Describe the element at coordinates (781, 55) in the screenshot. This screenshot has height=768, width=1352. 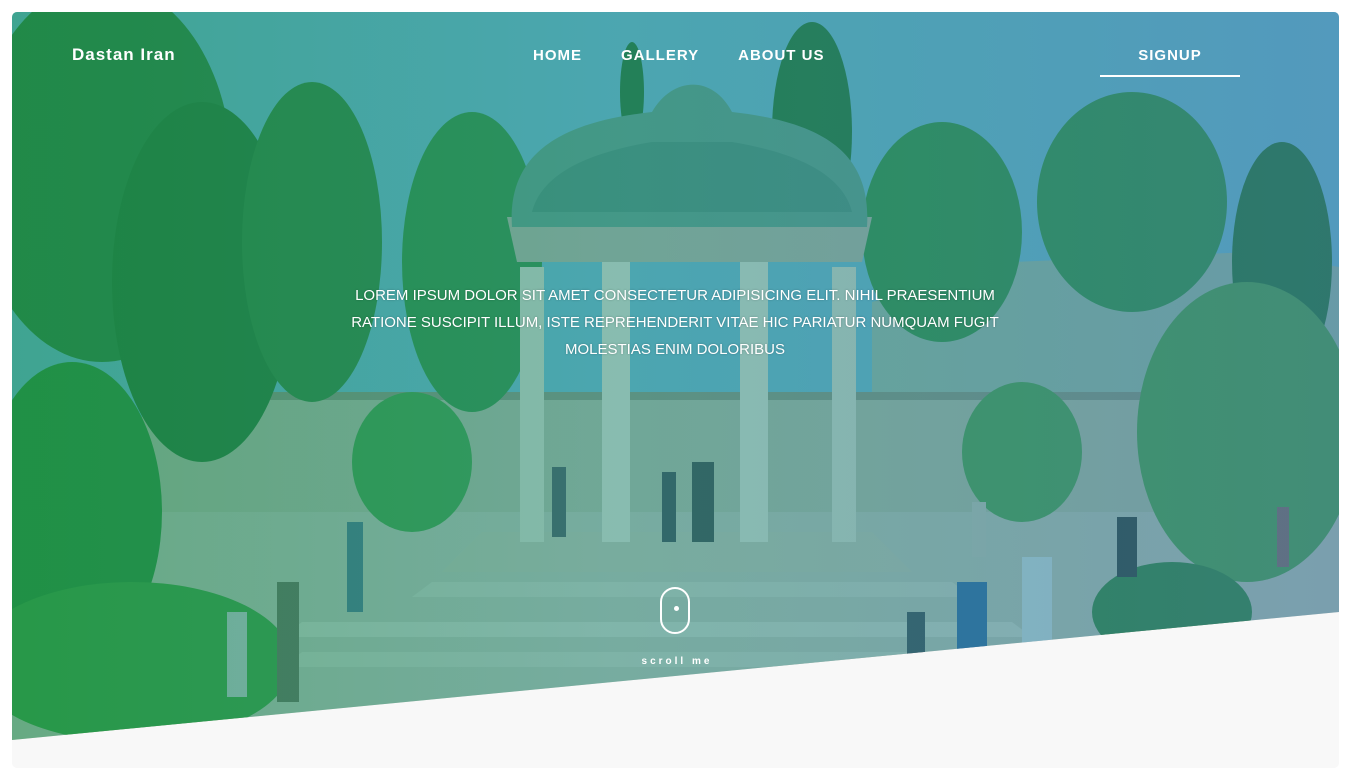
I see `nav-link-about-us: ABOUT US` at that location.